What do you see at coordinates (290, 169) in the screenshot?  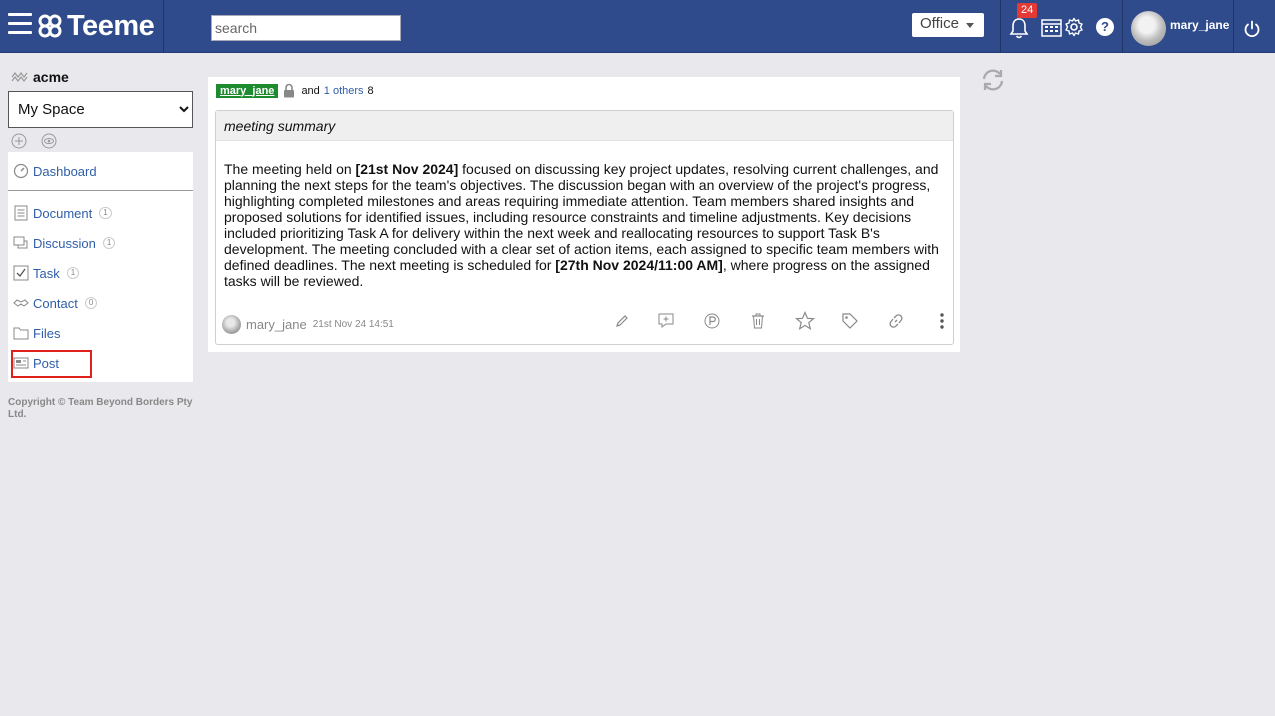 I see `post-body-text: The meeting held on` at bounding box center [290, 169].